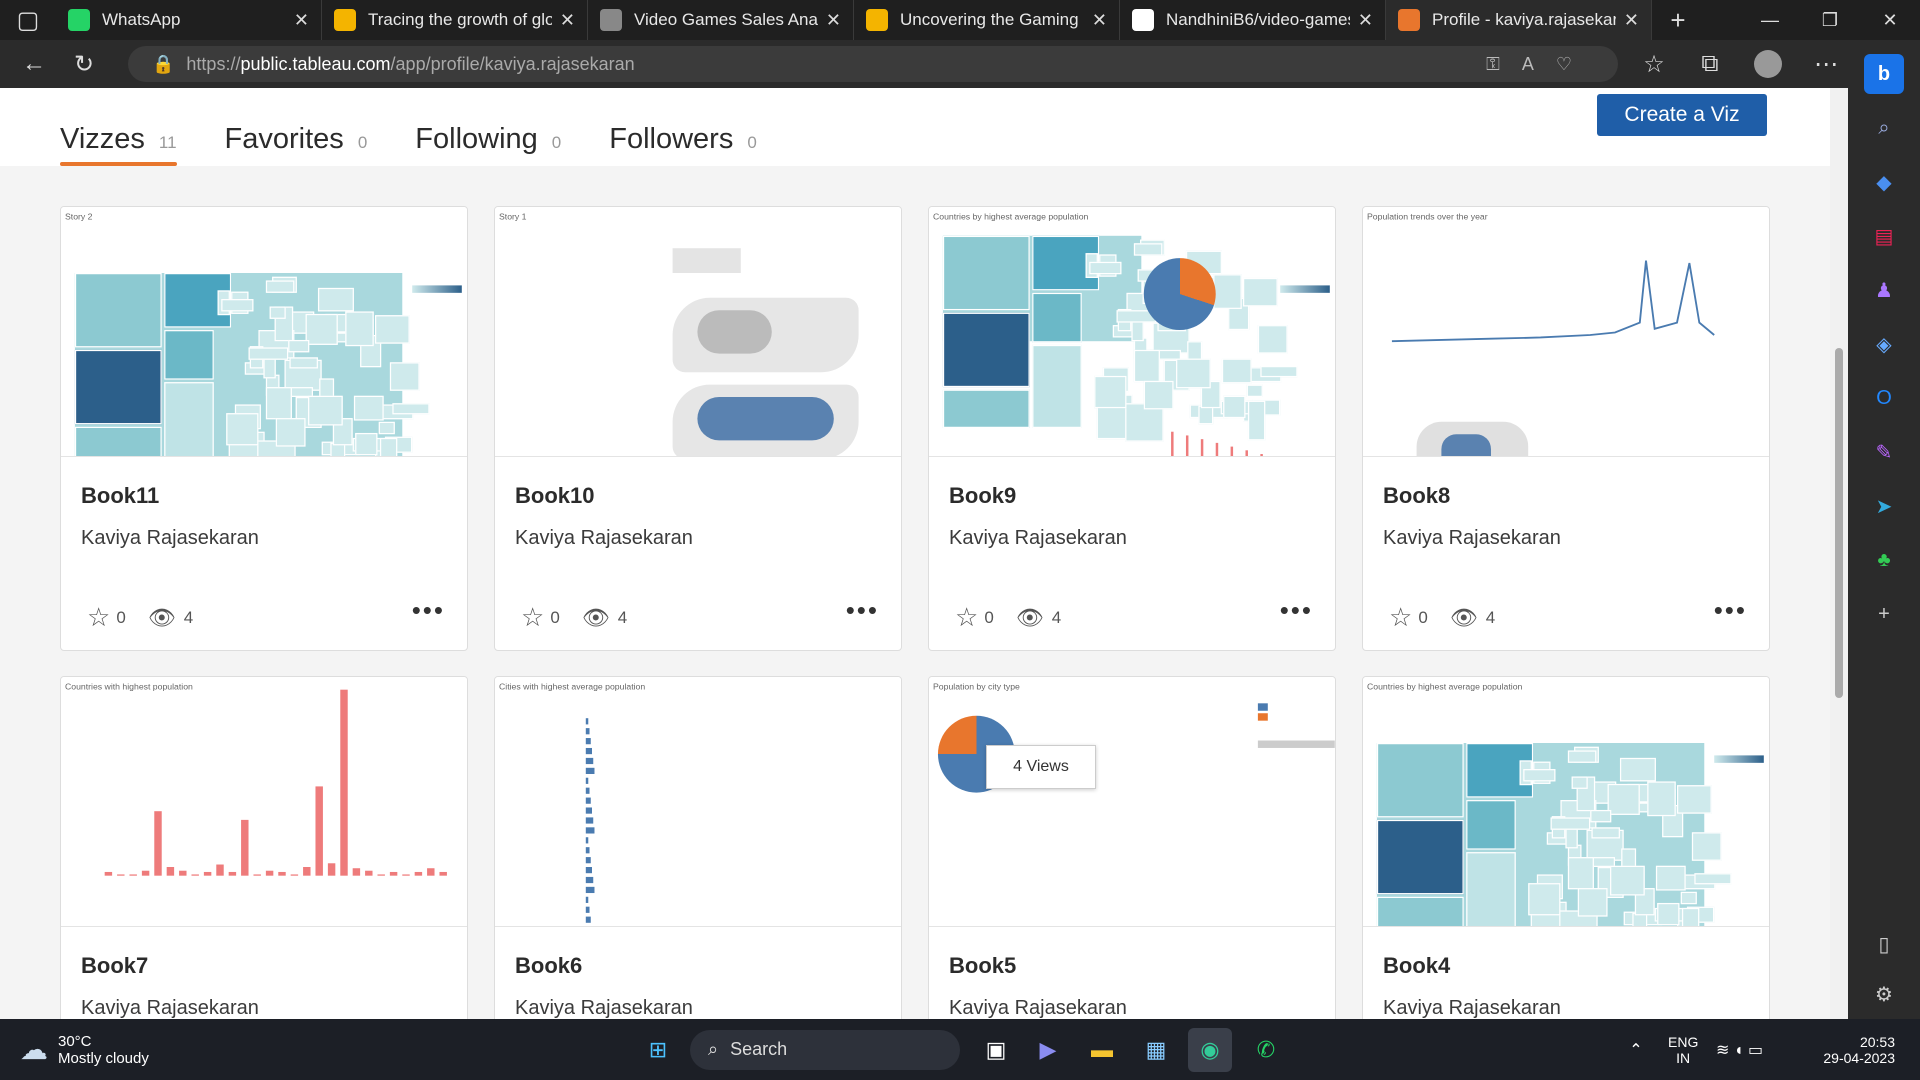 This screenshot has height=1080, width=1920. I want to click on viz-title: Book6, so click(548, 966).